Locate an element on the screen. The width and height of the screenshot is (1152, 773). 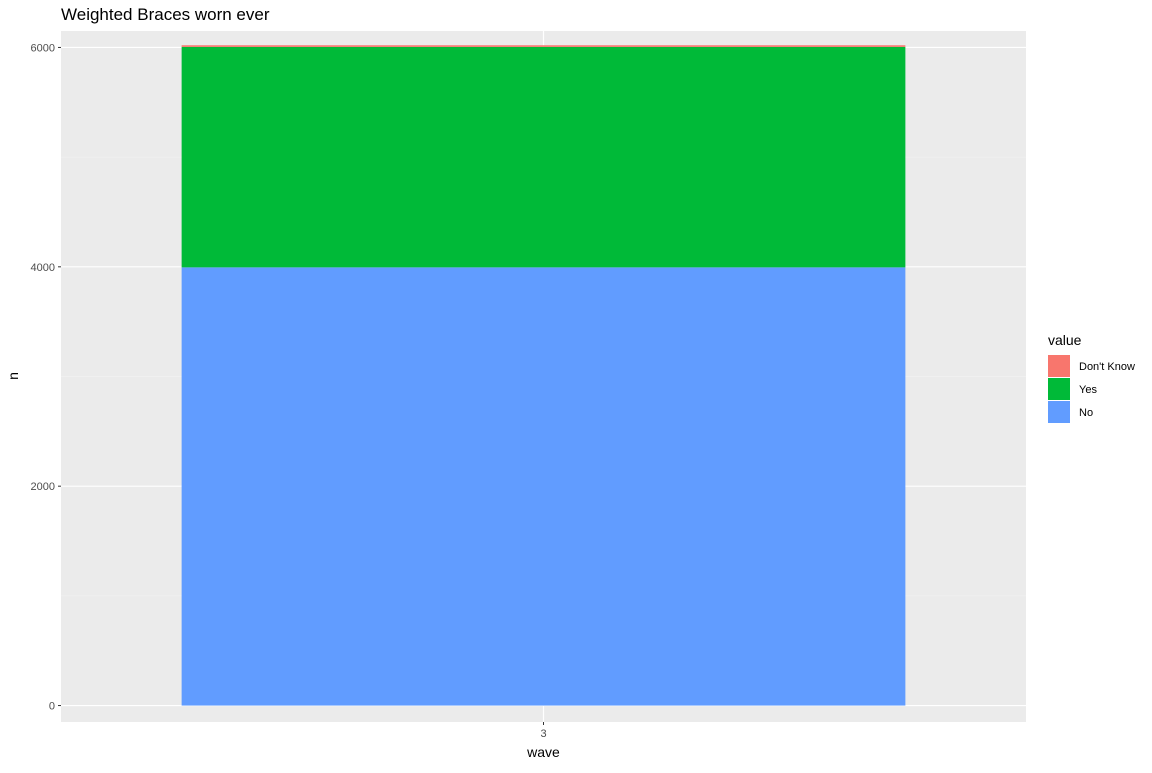
y-tick-label: 4000 is located at coordinates (43, 268).